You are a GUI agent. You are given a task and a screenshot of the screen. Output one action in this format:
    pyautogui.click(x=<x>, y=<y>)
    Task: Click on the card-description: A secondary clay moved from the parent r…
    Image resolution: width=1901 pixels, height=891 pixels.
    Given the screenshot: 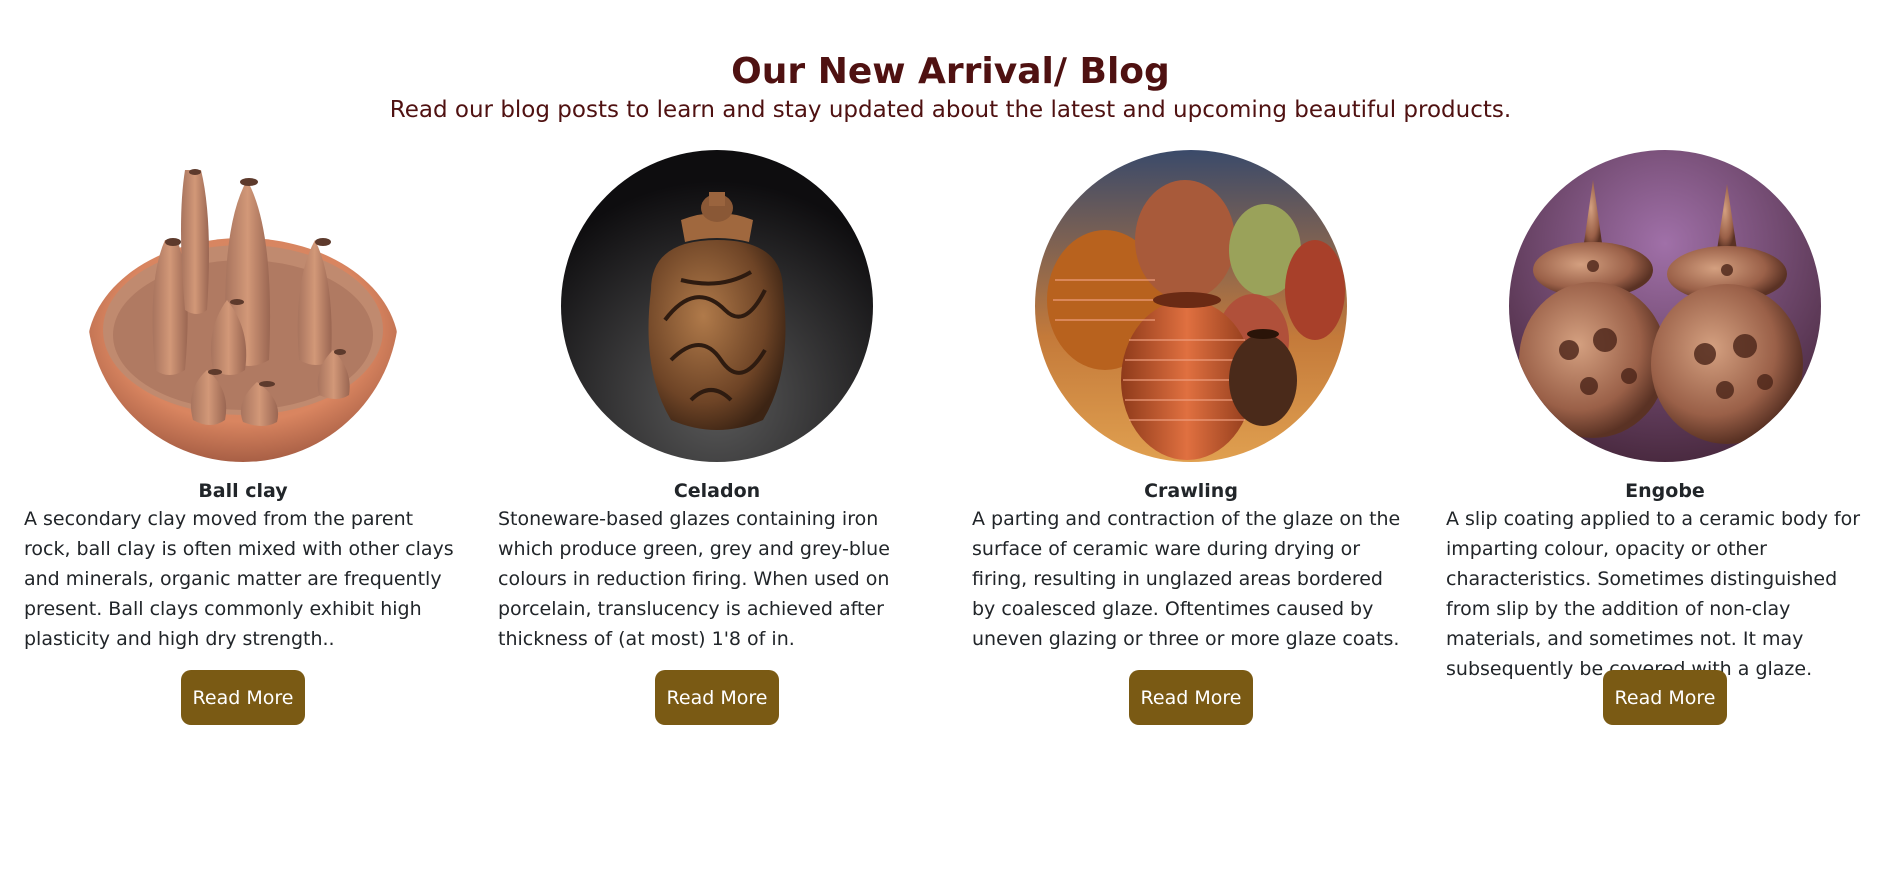 What is the action you would take?
    pyautogui.click(x=239, y=579)
    